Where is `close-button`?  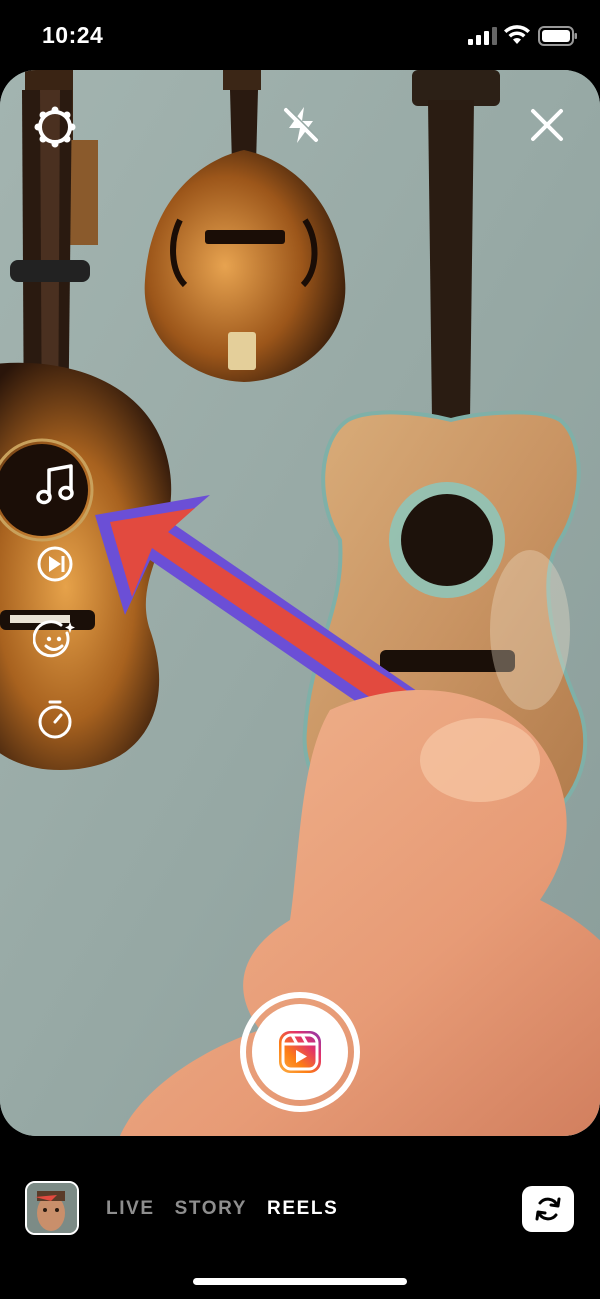
close-button is located at coordinates (547, 125).